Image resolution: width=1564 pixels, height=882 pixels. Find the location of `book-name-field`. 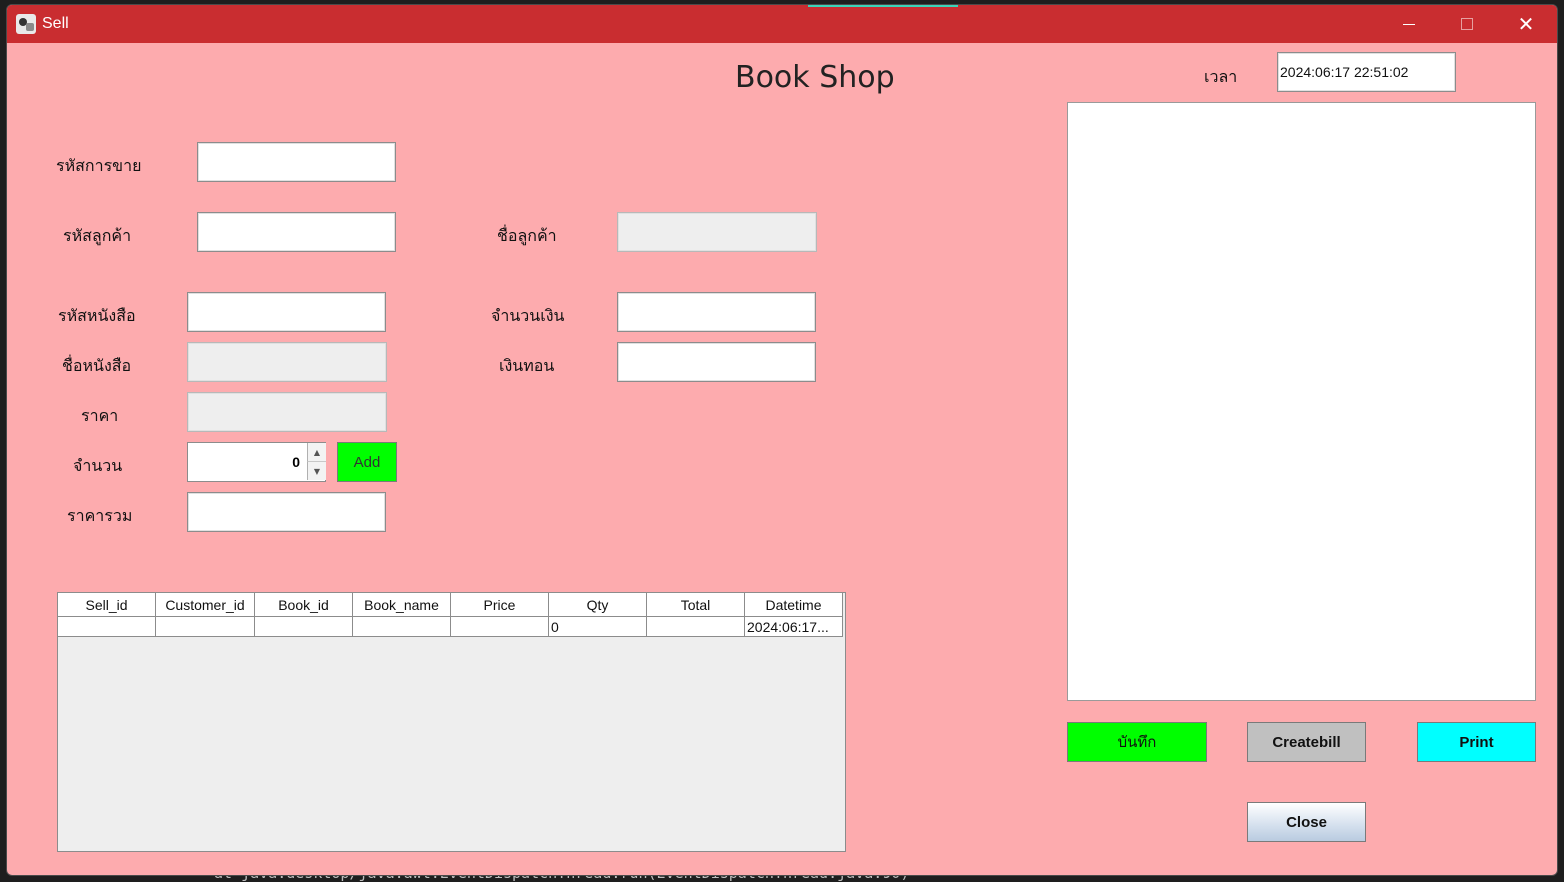

book-name-field is located at coordinates (287, 362).